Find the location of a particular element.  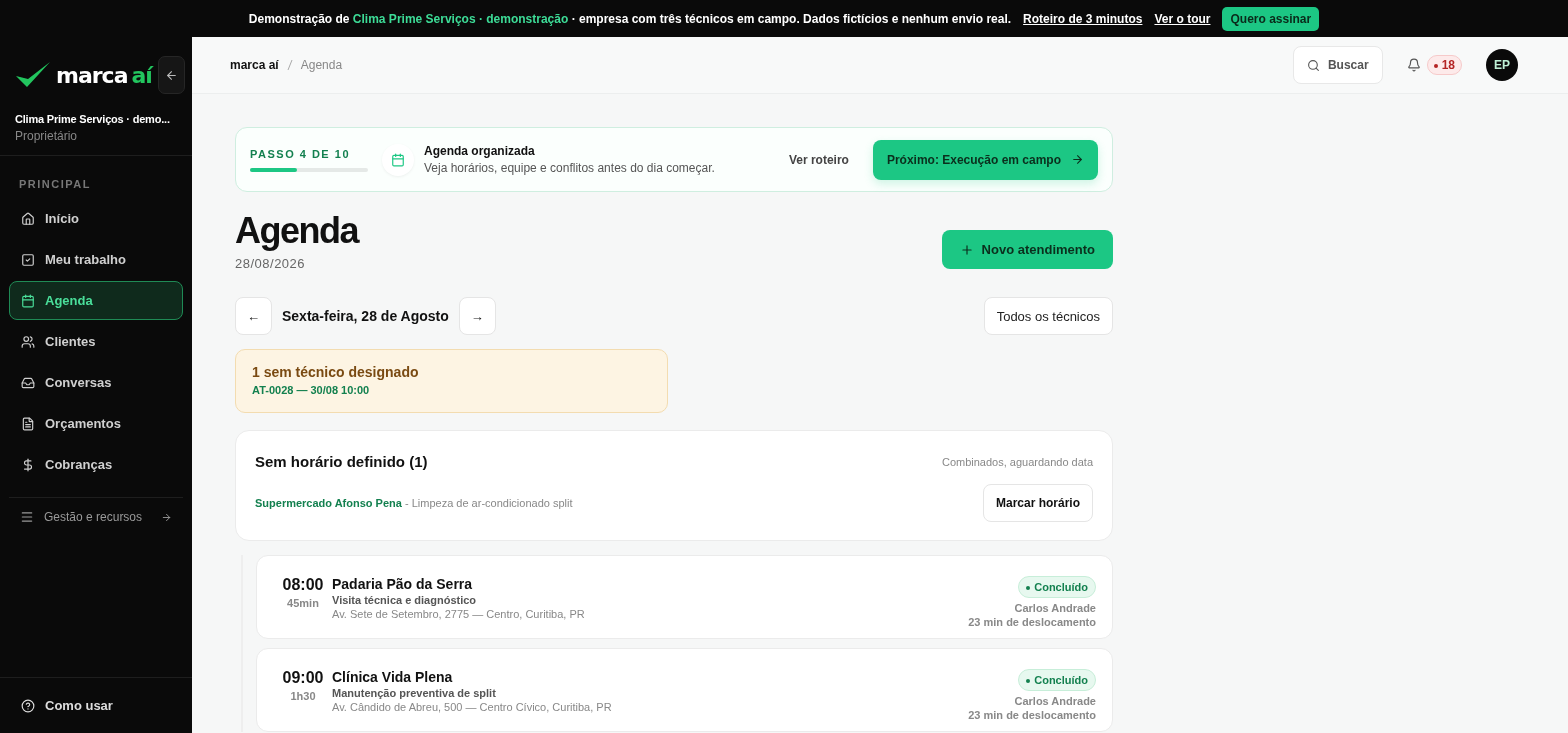

sidebar-item: Meu trabalho is located at coordinates (96, 259).